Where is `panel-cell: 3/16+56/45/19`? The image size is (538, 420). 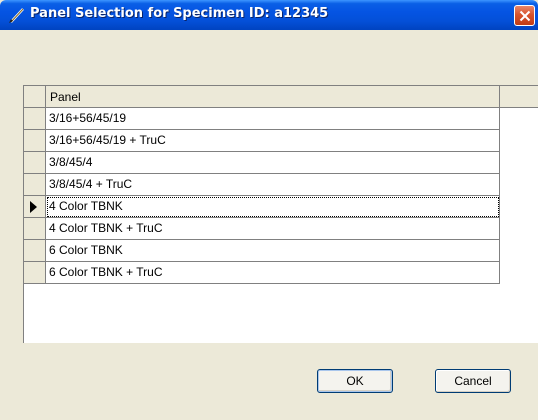
panel-cell: 3/16+56/45/19 is located at coordinates (273, 119).